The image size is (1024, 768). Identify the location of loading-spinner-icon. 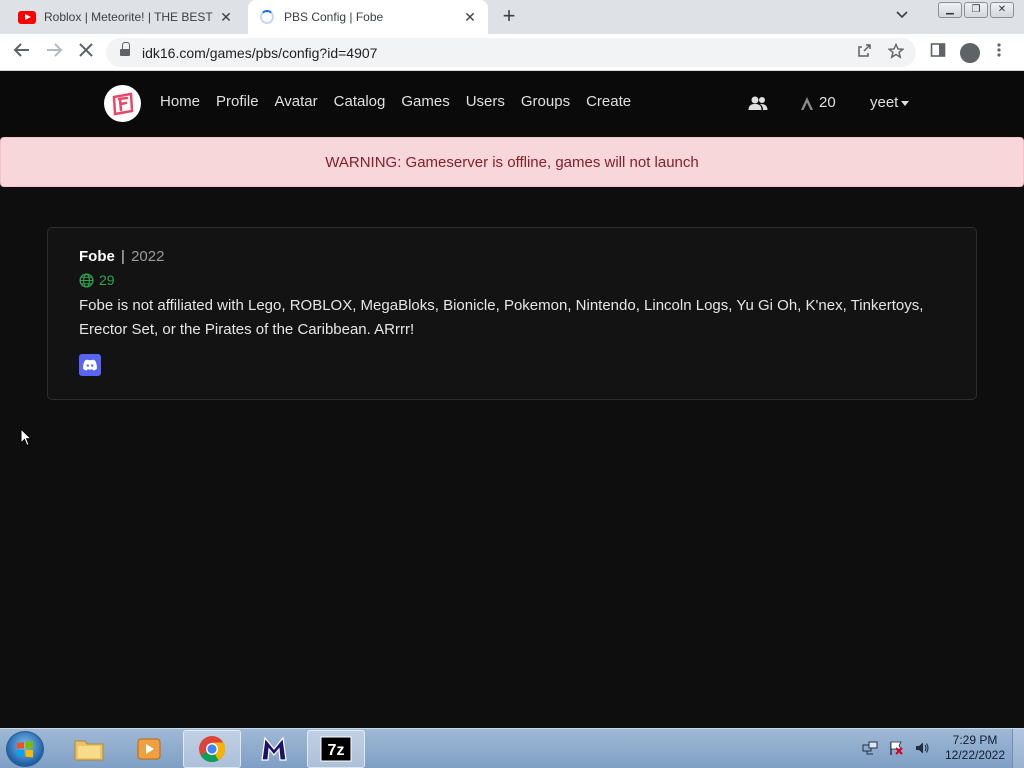
(267, 17).